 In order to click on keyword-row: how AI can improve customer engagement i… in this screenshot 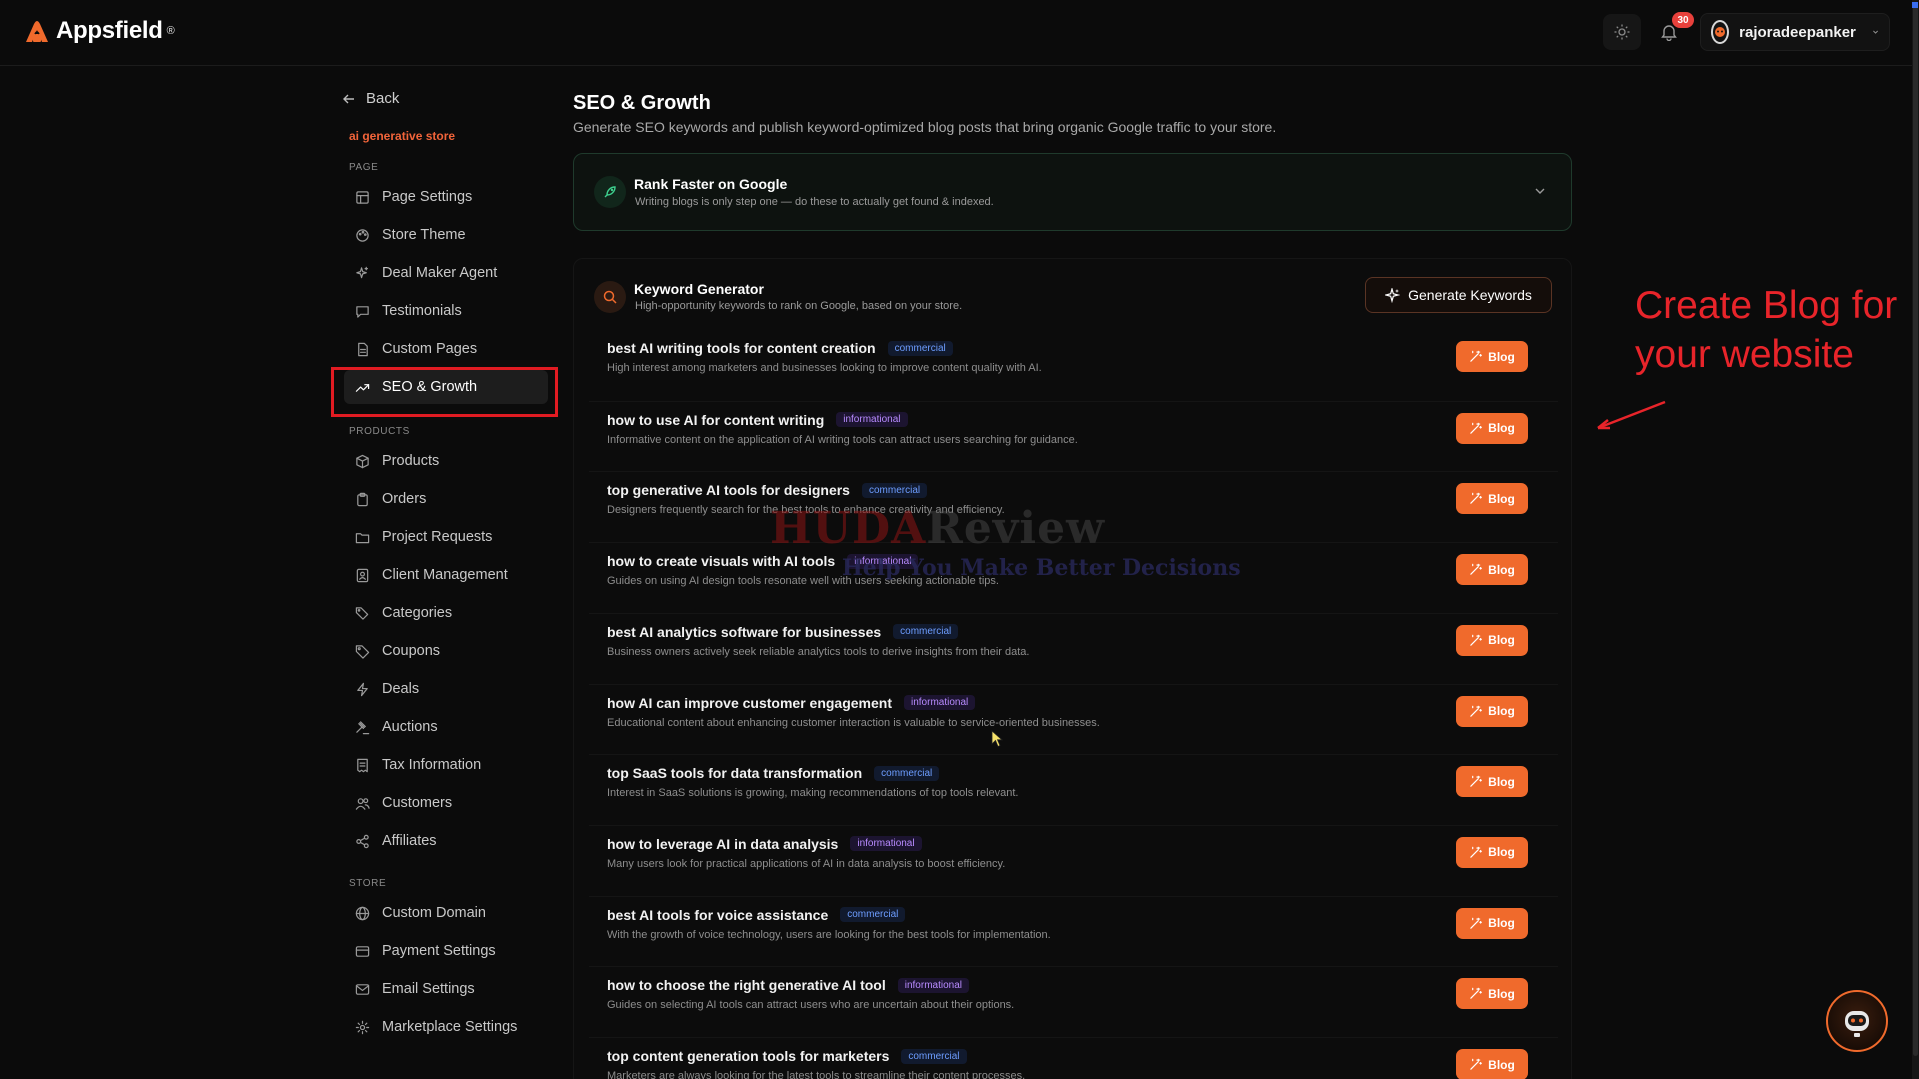, I will do `click(1073, 718)`.